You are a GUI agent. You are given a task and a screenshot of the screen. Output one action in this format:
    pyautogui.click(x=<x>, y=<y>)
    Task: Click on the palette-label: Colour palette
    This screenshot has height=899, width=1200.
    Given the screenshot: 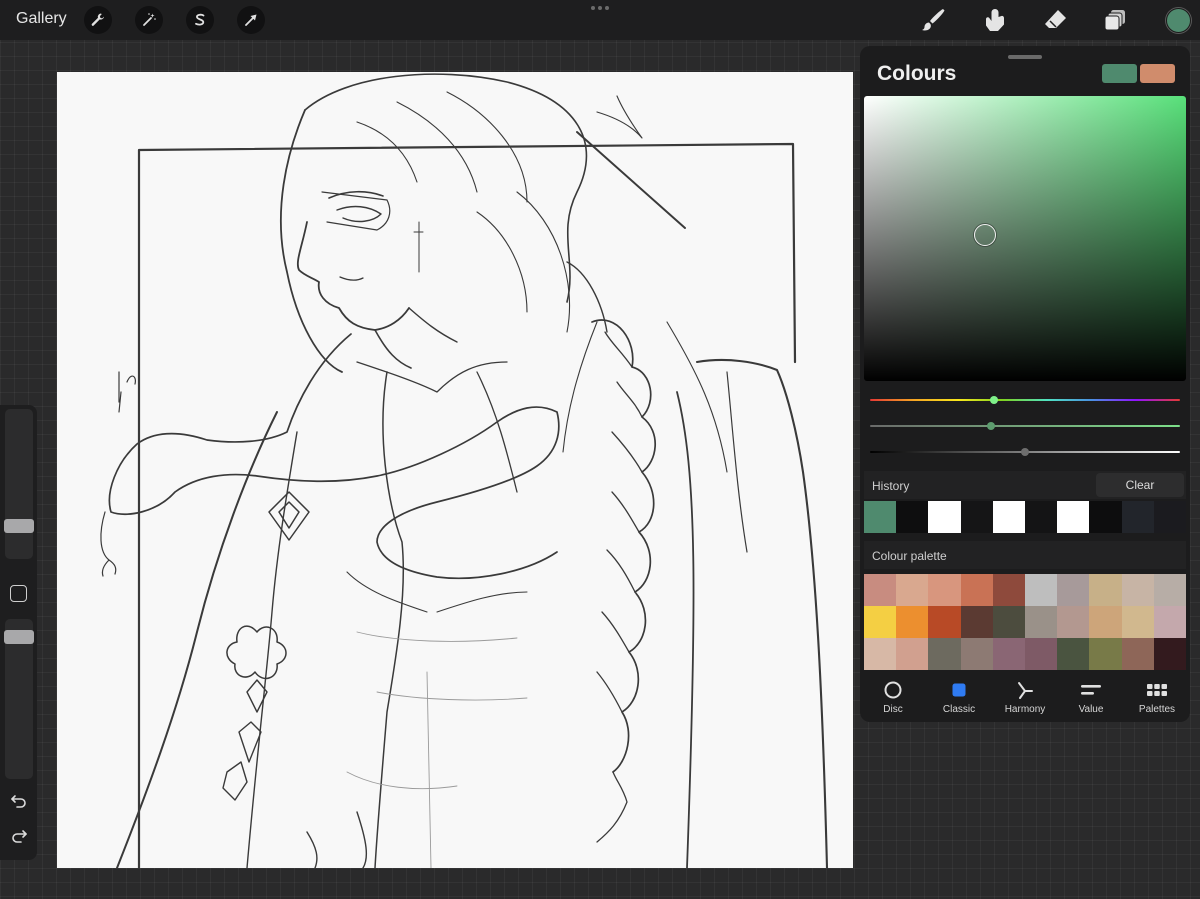 What is the action you would take?
    pyautogui.click(x=909, y=556)
    